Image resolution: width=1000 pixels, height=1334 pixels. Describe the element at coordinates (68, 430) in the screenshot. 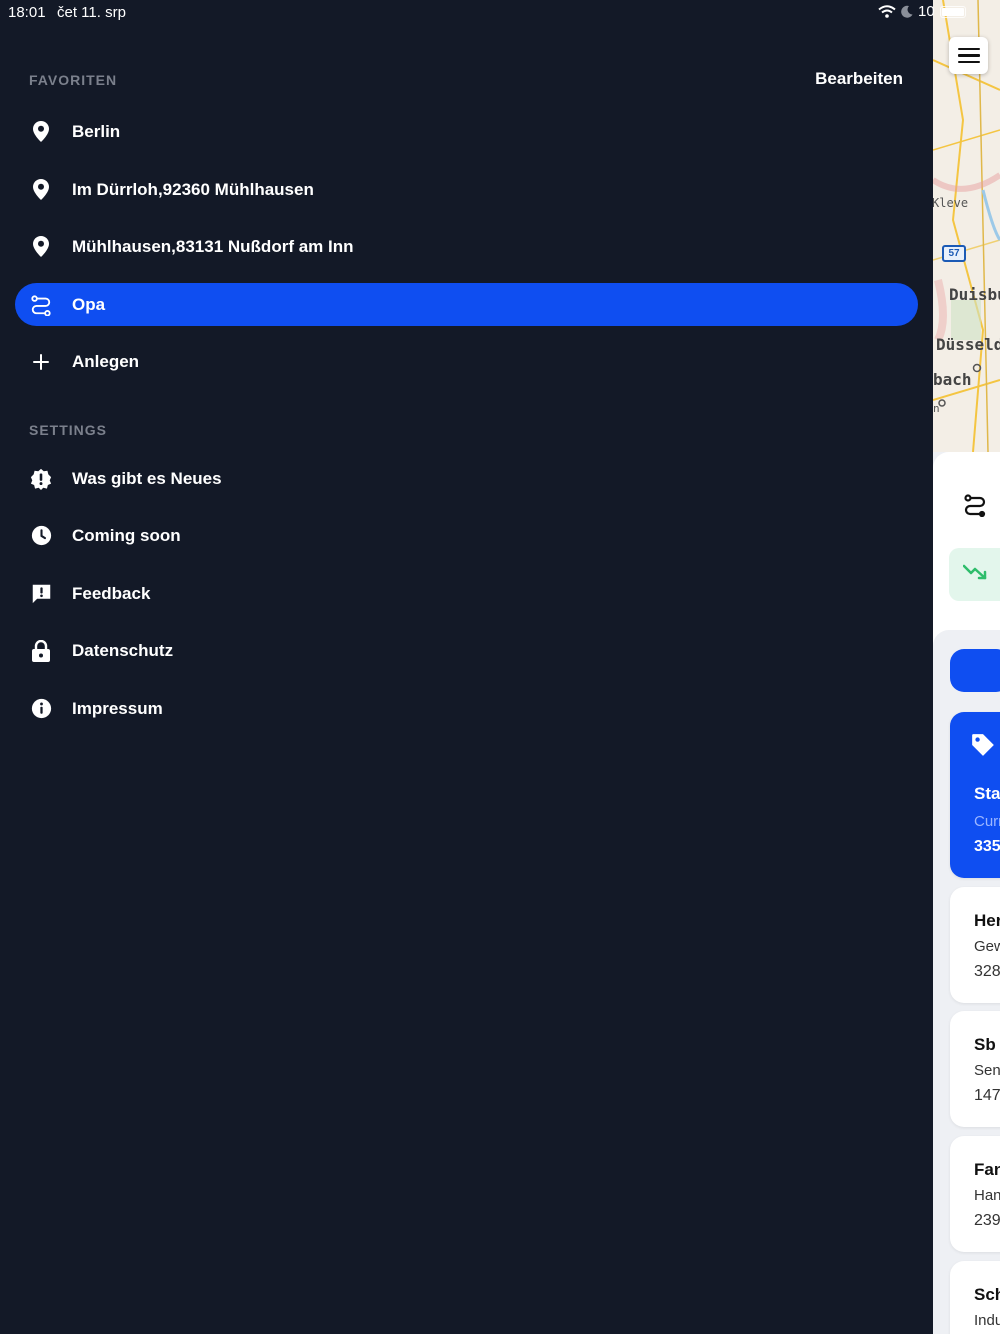

I see `settings-header: SETTINGS` at that location.